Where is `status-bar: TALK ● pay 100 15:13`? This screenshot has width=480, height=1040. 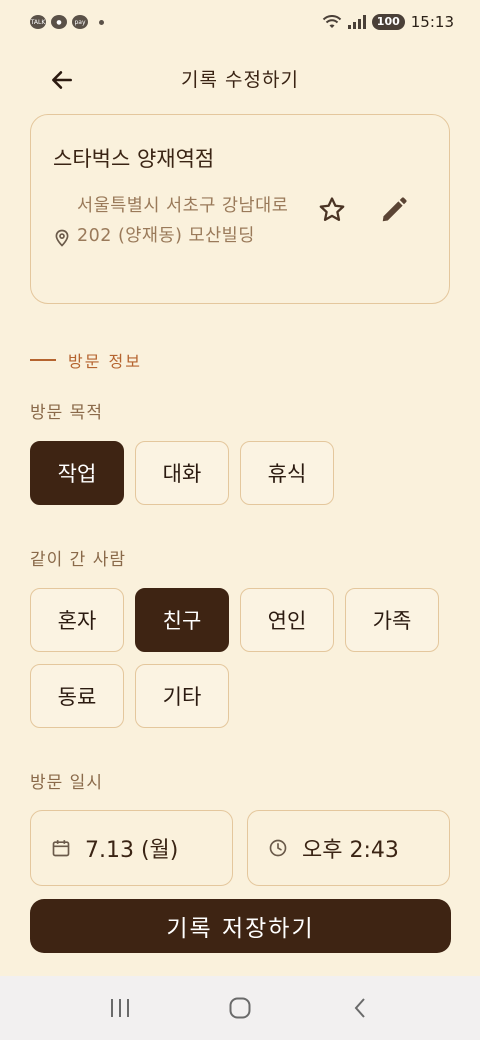
status-bar: TALK ● pay 100 15:13 is located at coordinates (240, 22).